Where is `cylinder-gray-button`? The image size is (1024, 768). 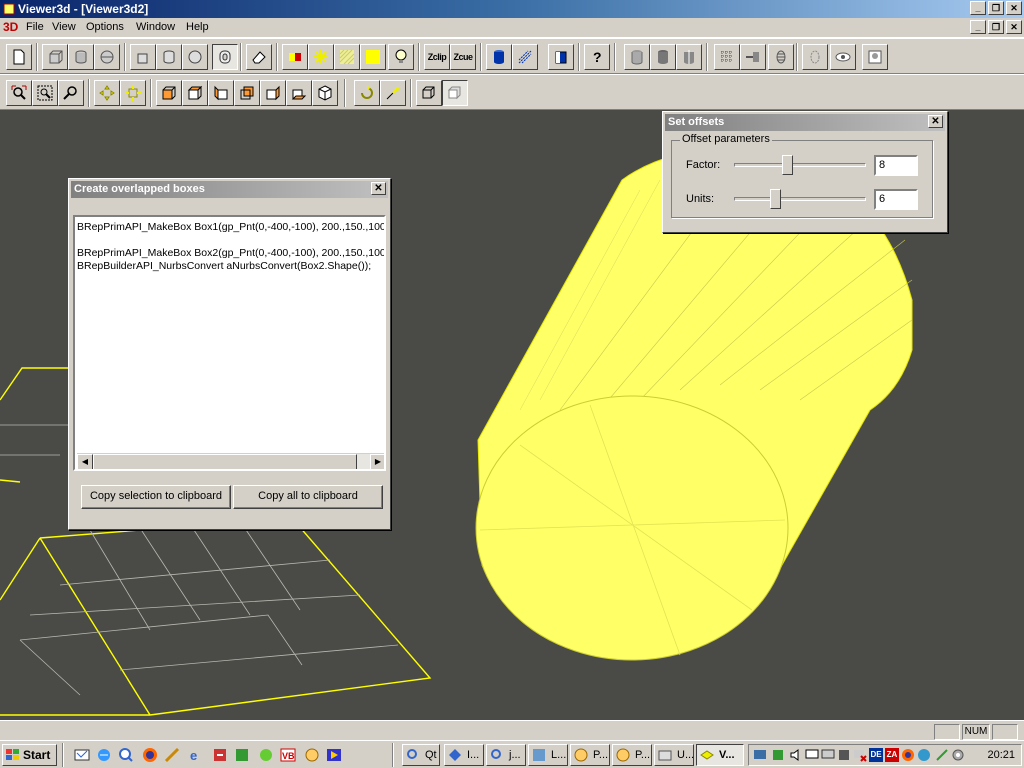 cylinder-gray-button is located at coordinates (637, 57).